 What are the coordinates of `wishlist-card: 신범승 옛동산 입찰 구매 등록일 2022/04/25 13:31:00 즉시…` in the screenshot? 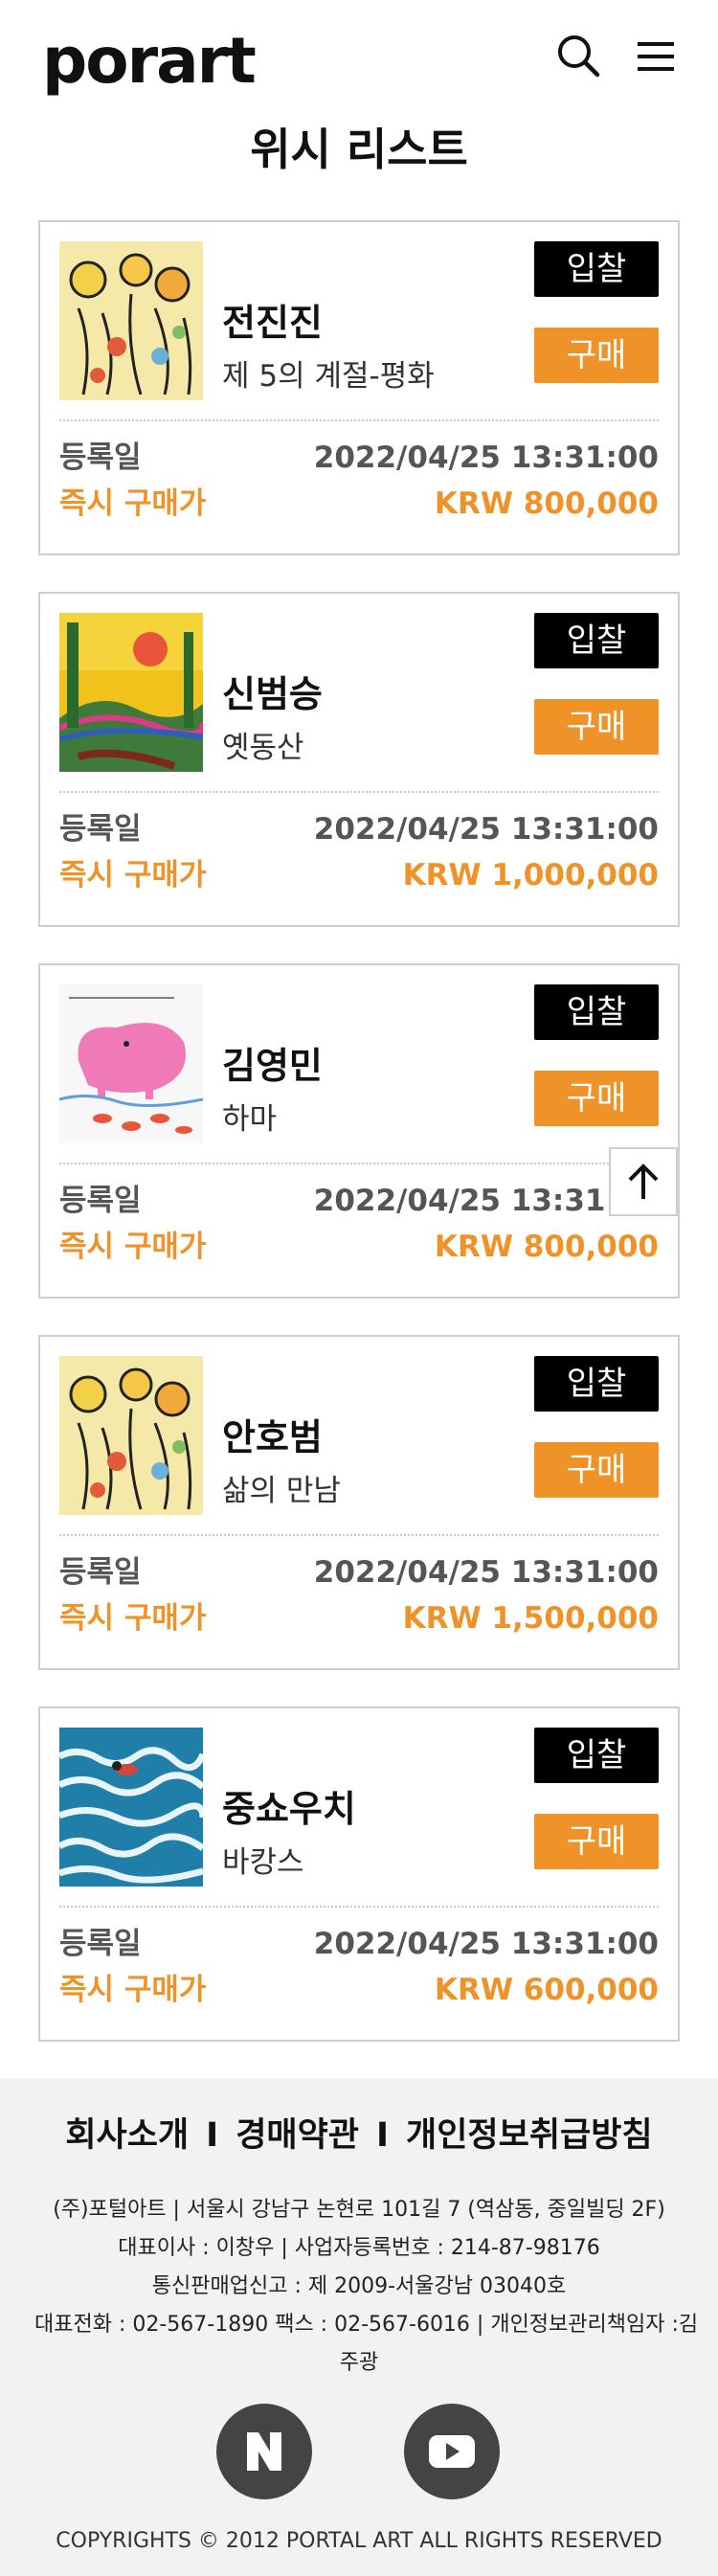 It's located at (359, 759).